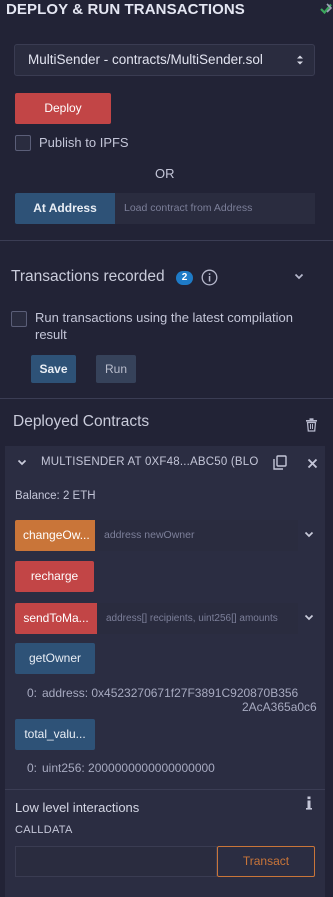  What do you see at coordinates (53, 369) in the screenshot?
I see `save-button: Save` at bounding box center [53, 369].